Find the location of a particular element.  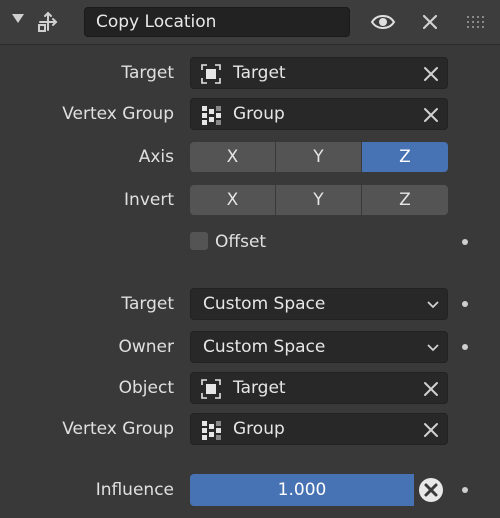

offset-keyframe-dot-icon is located at coordinates (465, 242).